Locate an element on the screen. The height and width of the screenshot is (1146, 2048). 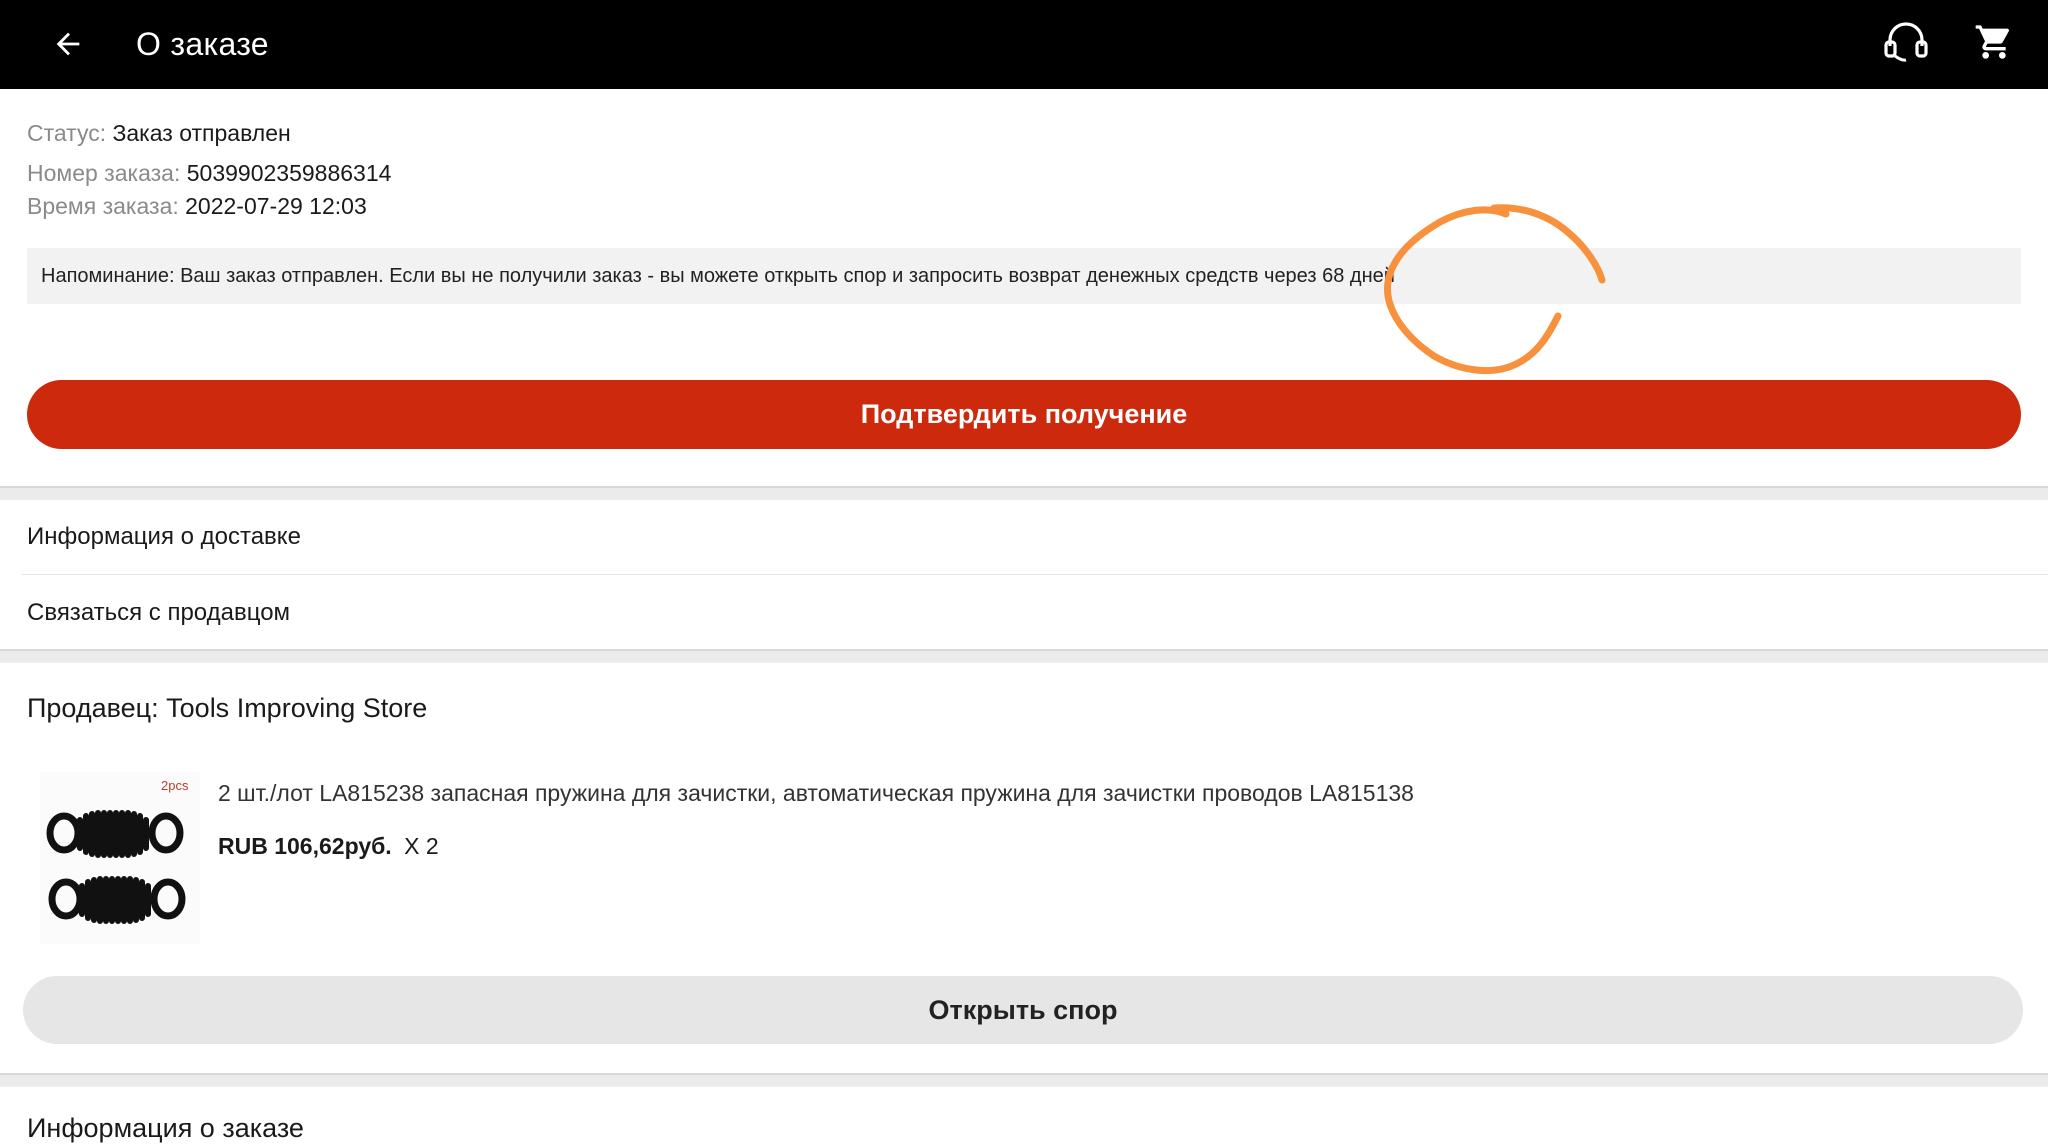
app-header: О заказе is located at coordinates (1024, 44).